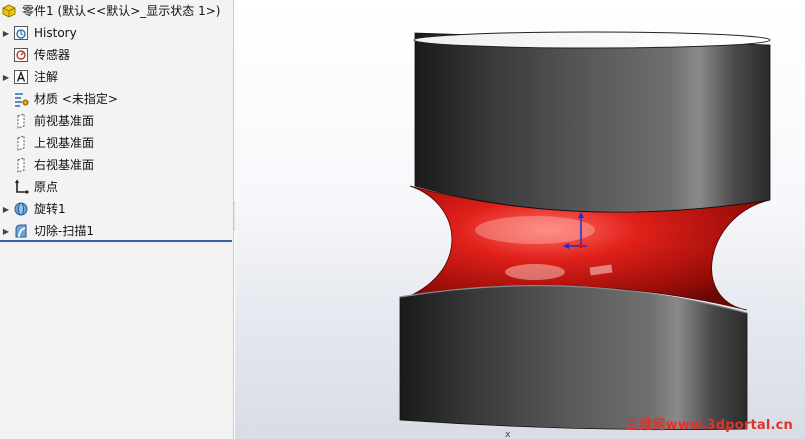  I want to click on tree-item-material: 材质 <未指定>, so click(116, 99).